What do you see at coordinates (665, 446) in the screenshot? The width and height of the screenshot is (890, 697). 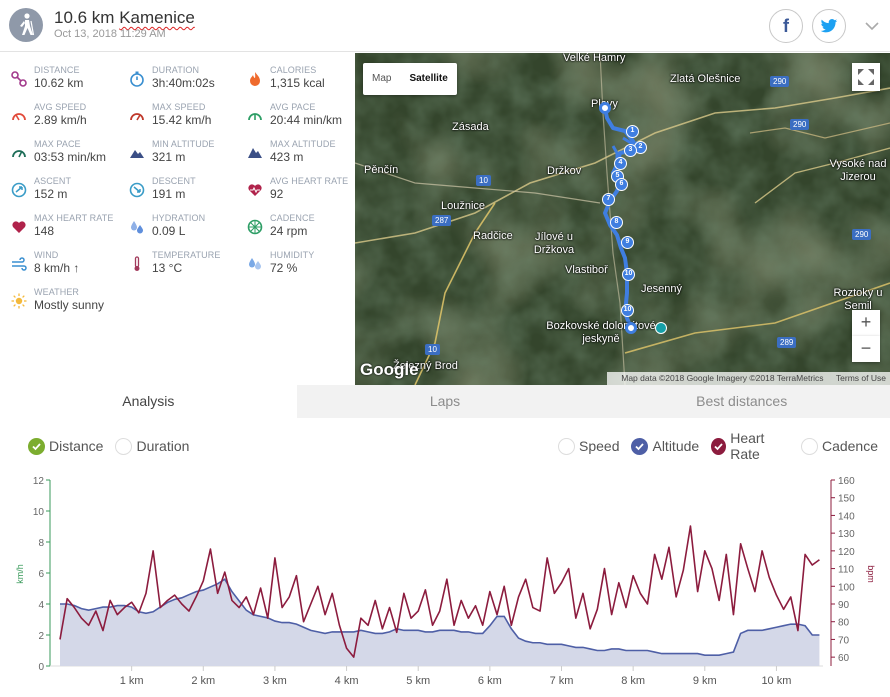 I see `toggle-altitude: Altitude` at bounding box center [665, 446].